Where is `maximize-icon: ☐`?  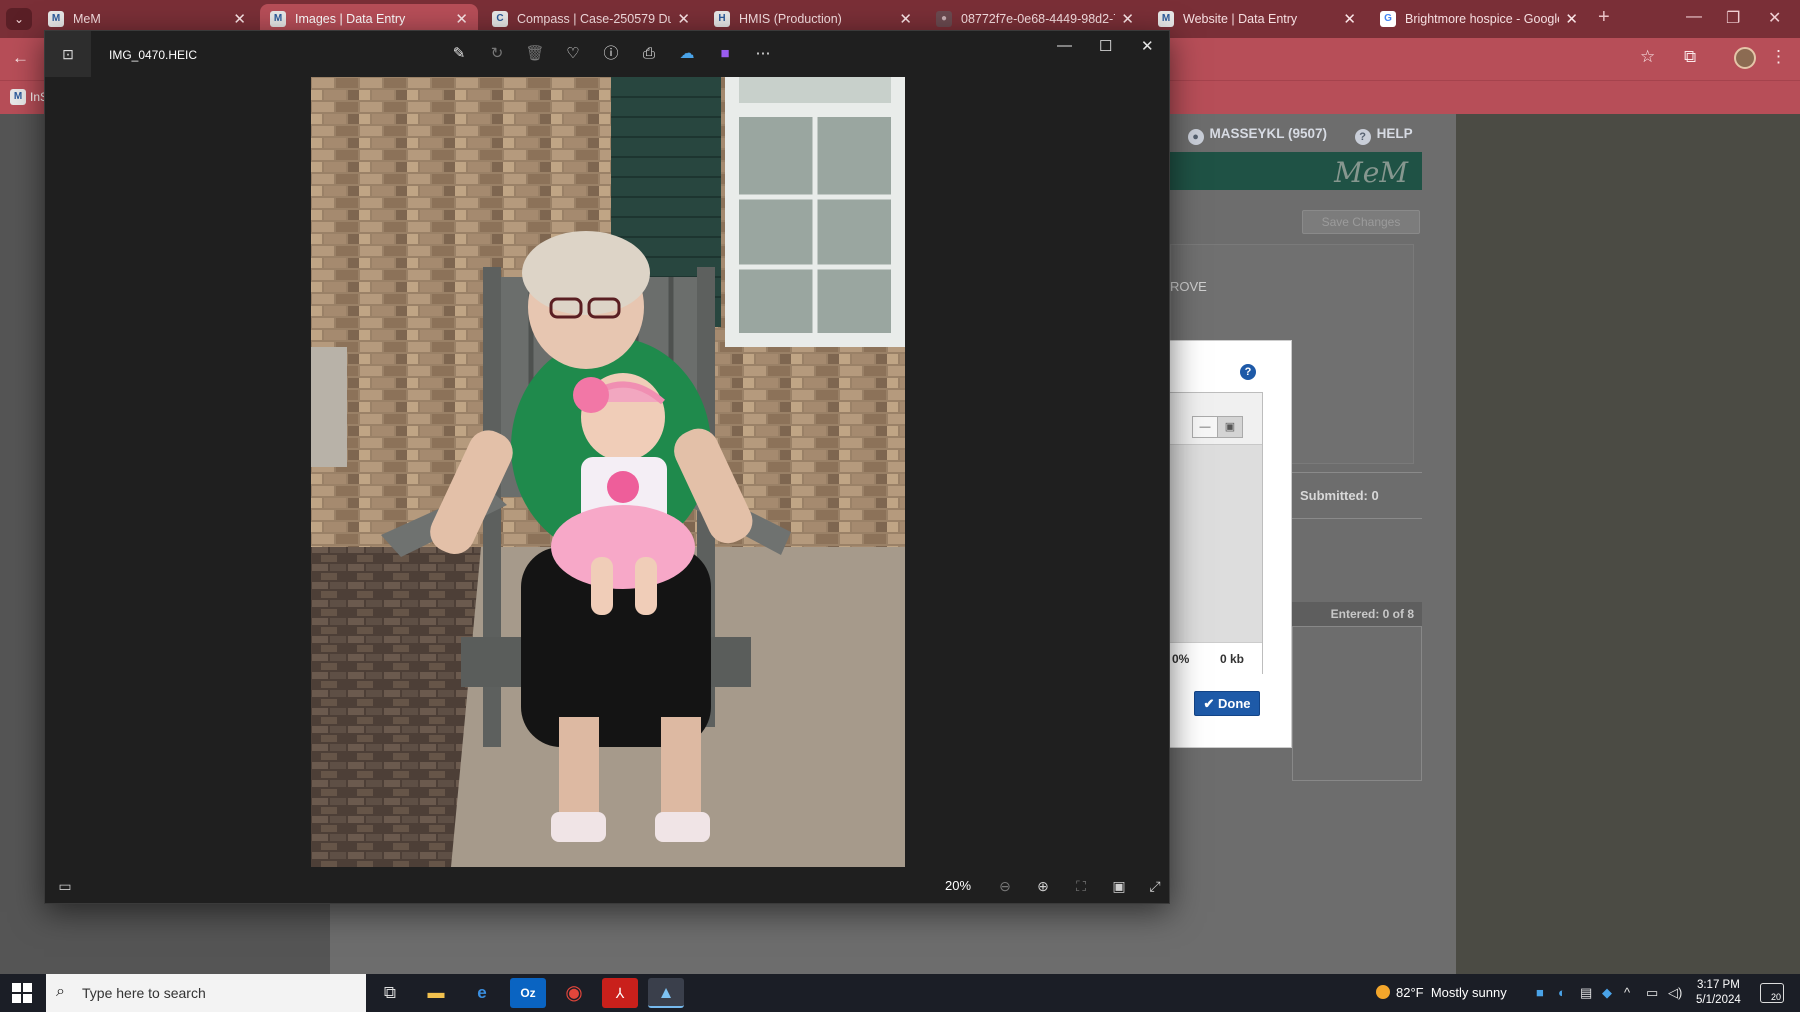 maximize-icon: ☐ is located at coordinates (1105, 46).